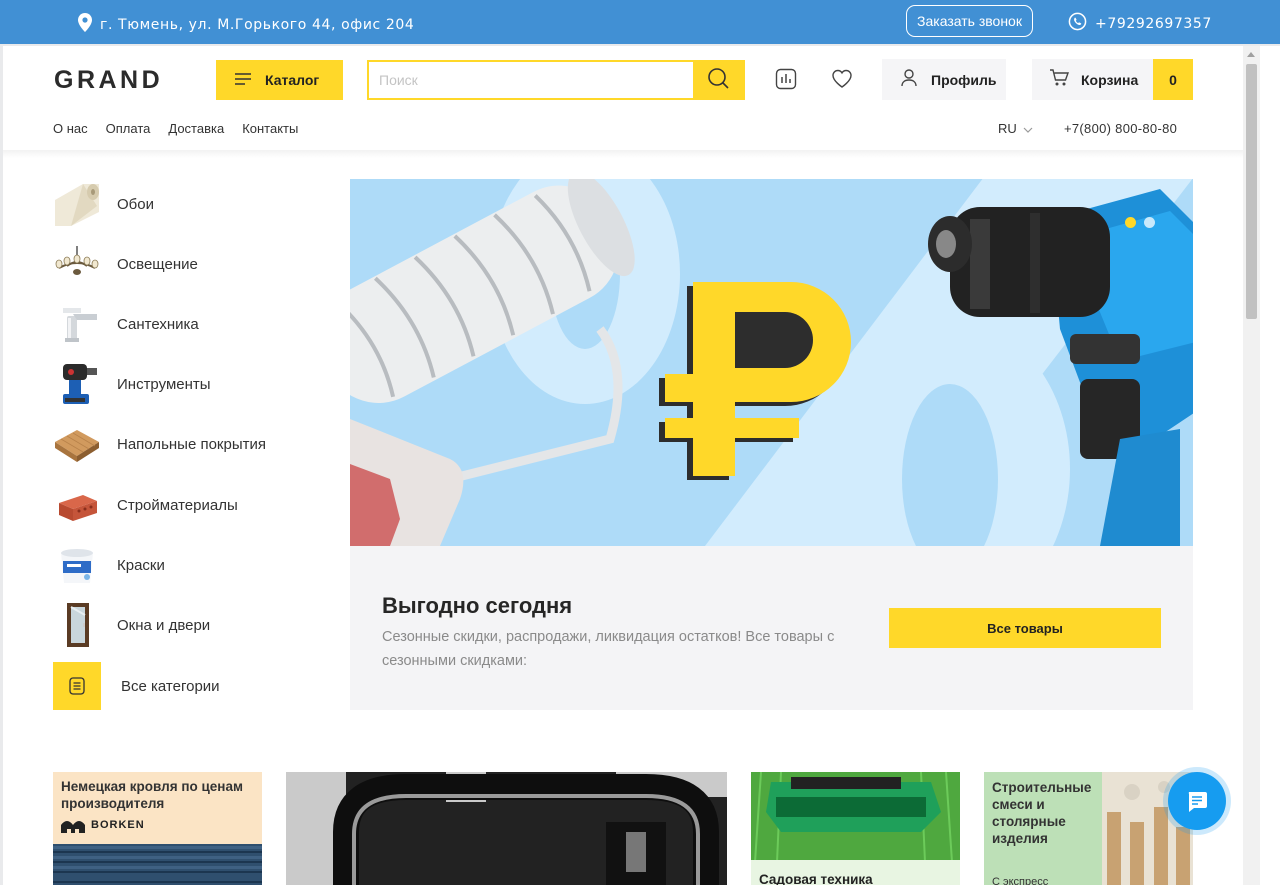  I want to click on search-icon, so click(718, 80).